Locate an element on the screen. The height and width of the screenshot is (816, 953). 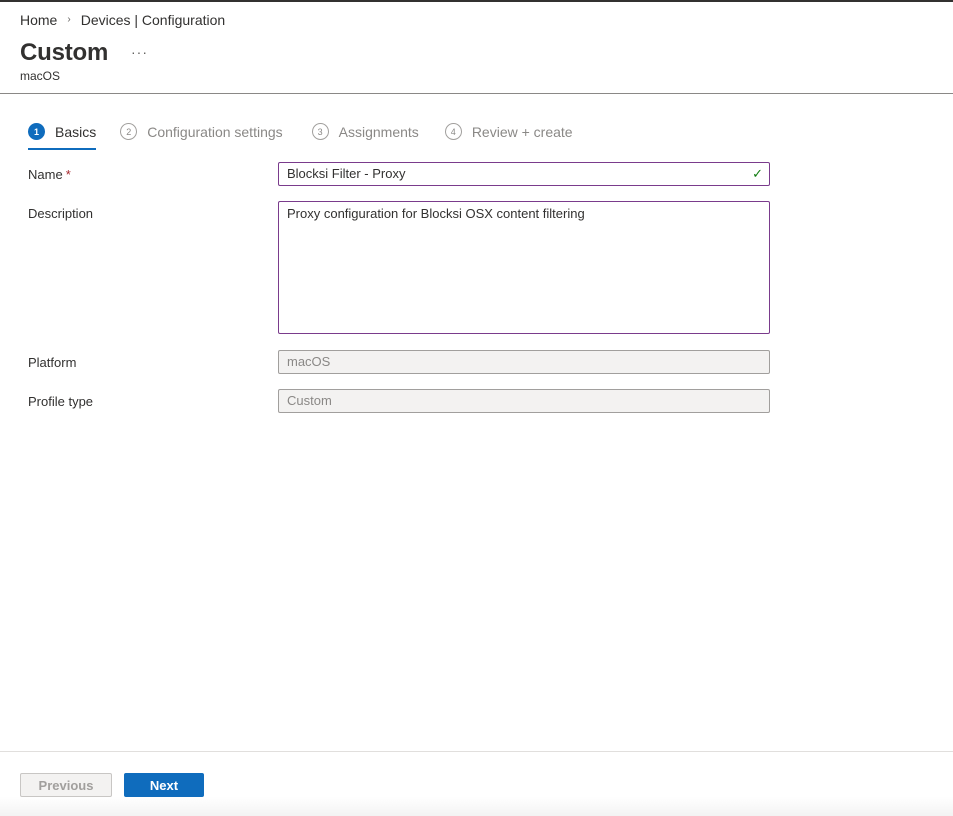
step-number-badge: 4 is located at coordinates (453, 131).